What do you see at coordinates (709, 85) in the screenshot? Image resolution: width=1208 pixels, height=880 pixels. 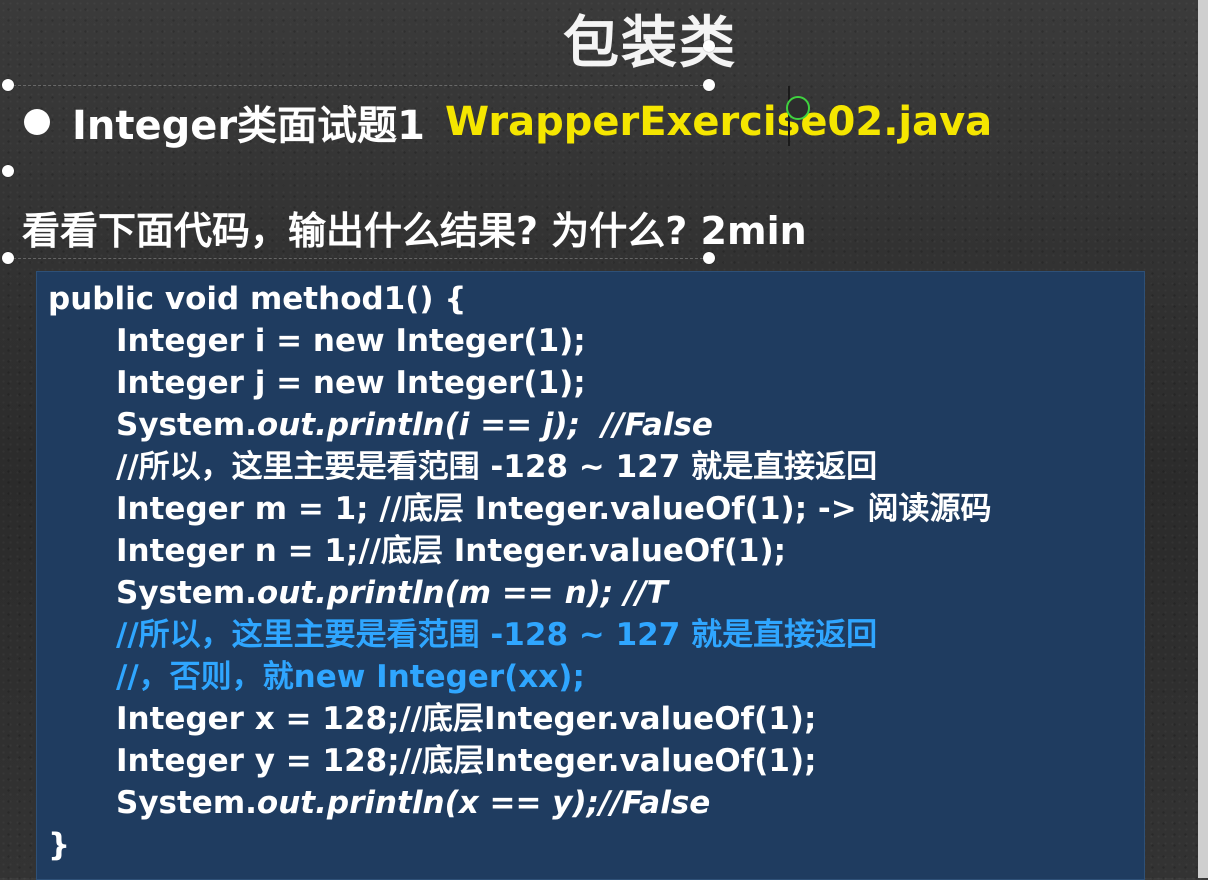 I see `resize-handle-top-middle` at bounding box center [709, 85].